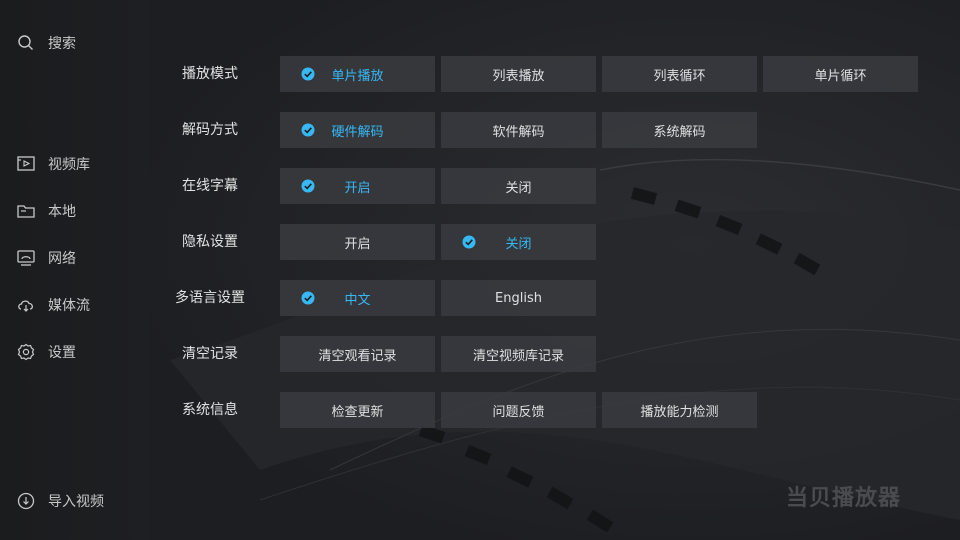 The image size is (960, 540). I want to click on option-label: 列表播放, so click(518, 76).